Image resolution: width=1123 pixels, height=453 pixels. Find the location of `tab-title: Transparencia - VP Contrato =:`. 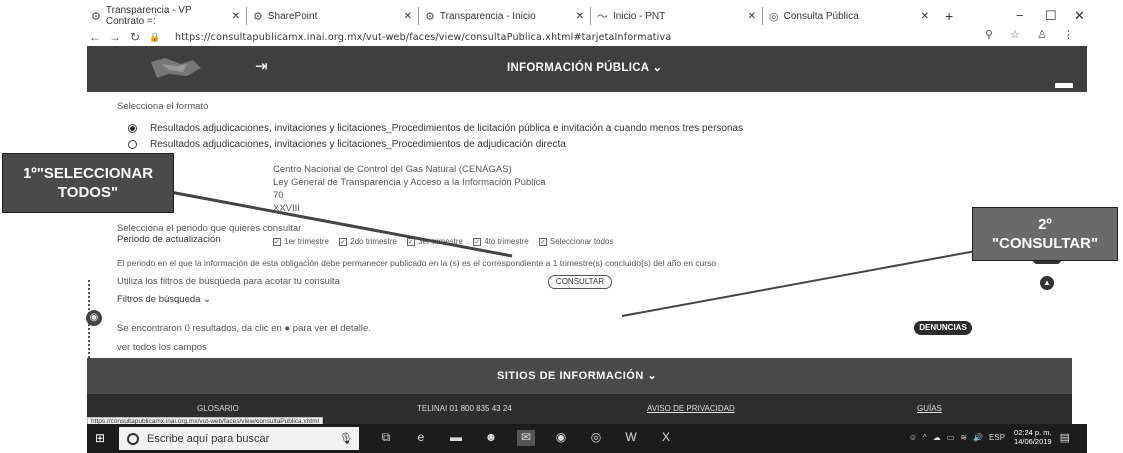

tab-title: Transparencia - VP Contrato =: is located at coordinates (148, 16).